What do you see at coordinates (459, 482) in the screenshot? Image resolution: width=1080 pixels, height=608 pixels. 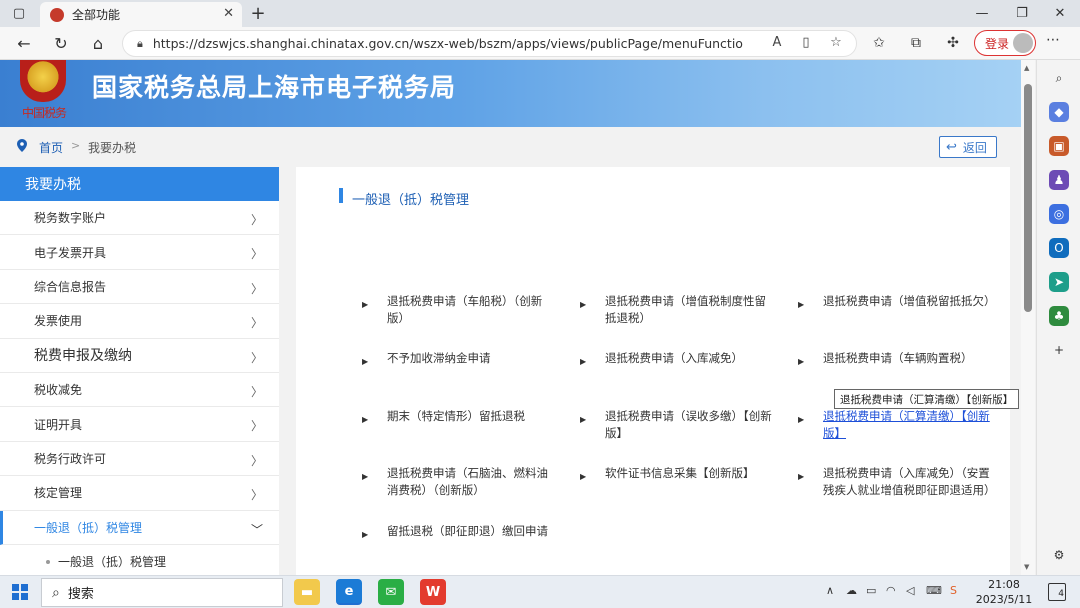 I see `function-item: ▶ 退抵税费申请（石脑油、燃料油消费税）（创新版）` at bounding box center [459, 482].